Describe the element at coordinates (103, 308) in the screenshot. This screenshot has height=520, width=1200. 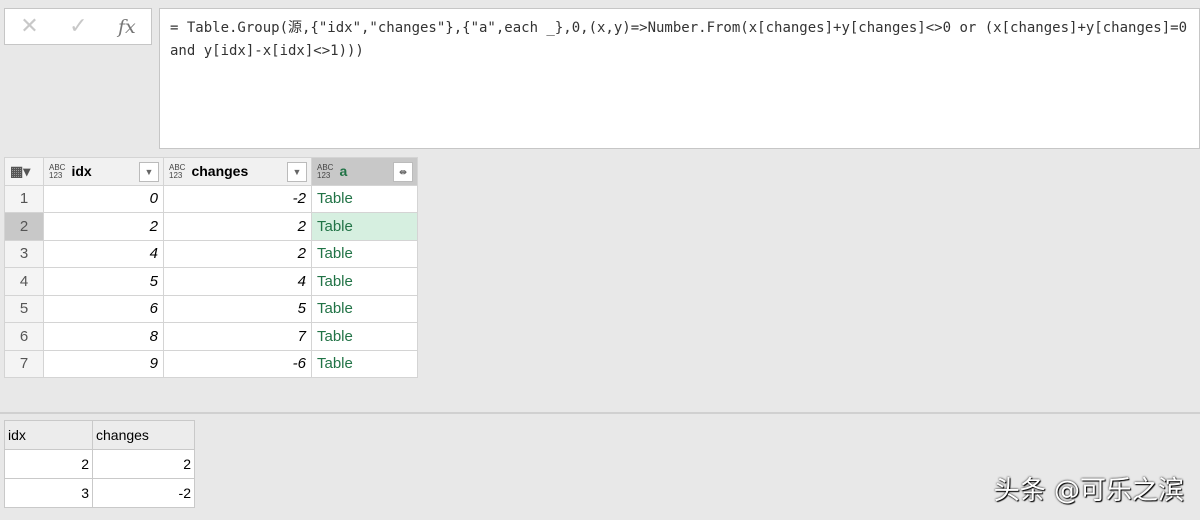
I see `table-cell: 6` at that location.